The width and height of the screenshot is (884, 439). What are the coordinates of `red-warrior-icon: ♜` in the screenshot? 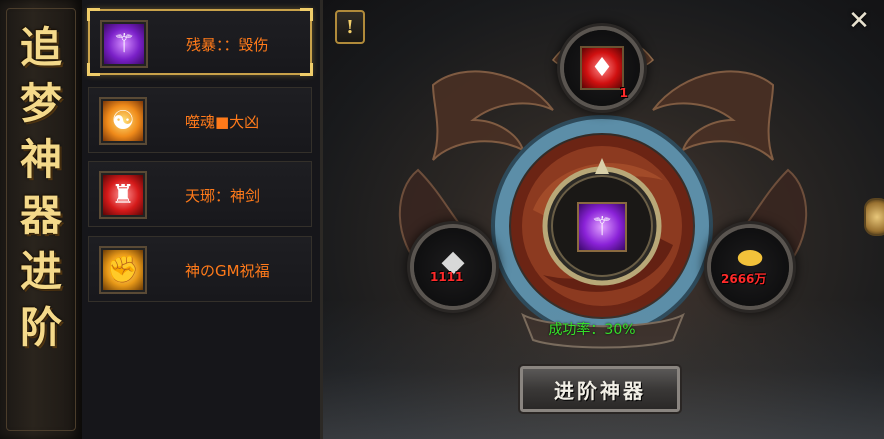 It's located at (123, 195).